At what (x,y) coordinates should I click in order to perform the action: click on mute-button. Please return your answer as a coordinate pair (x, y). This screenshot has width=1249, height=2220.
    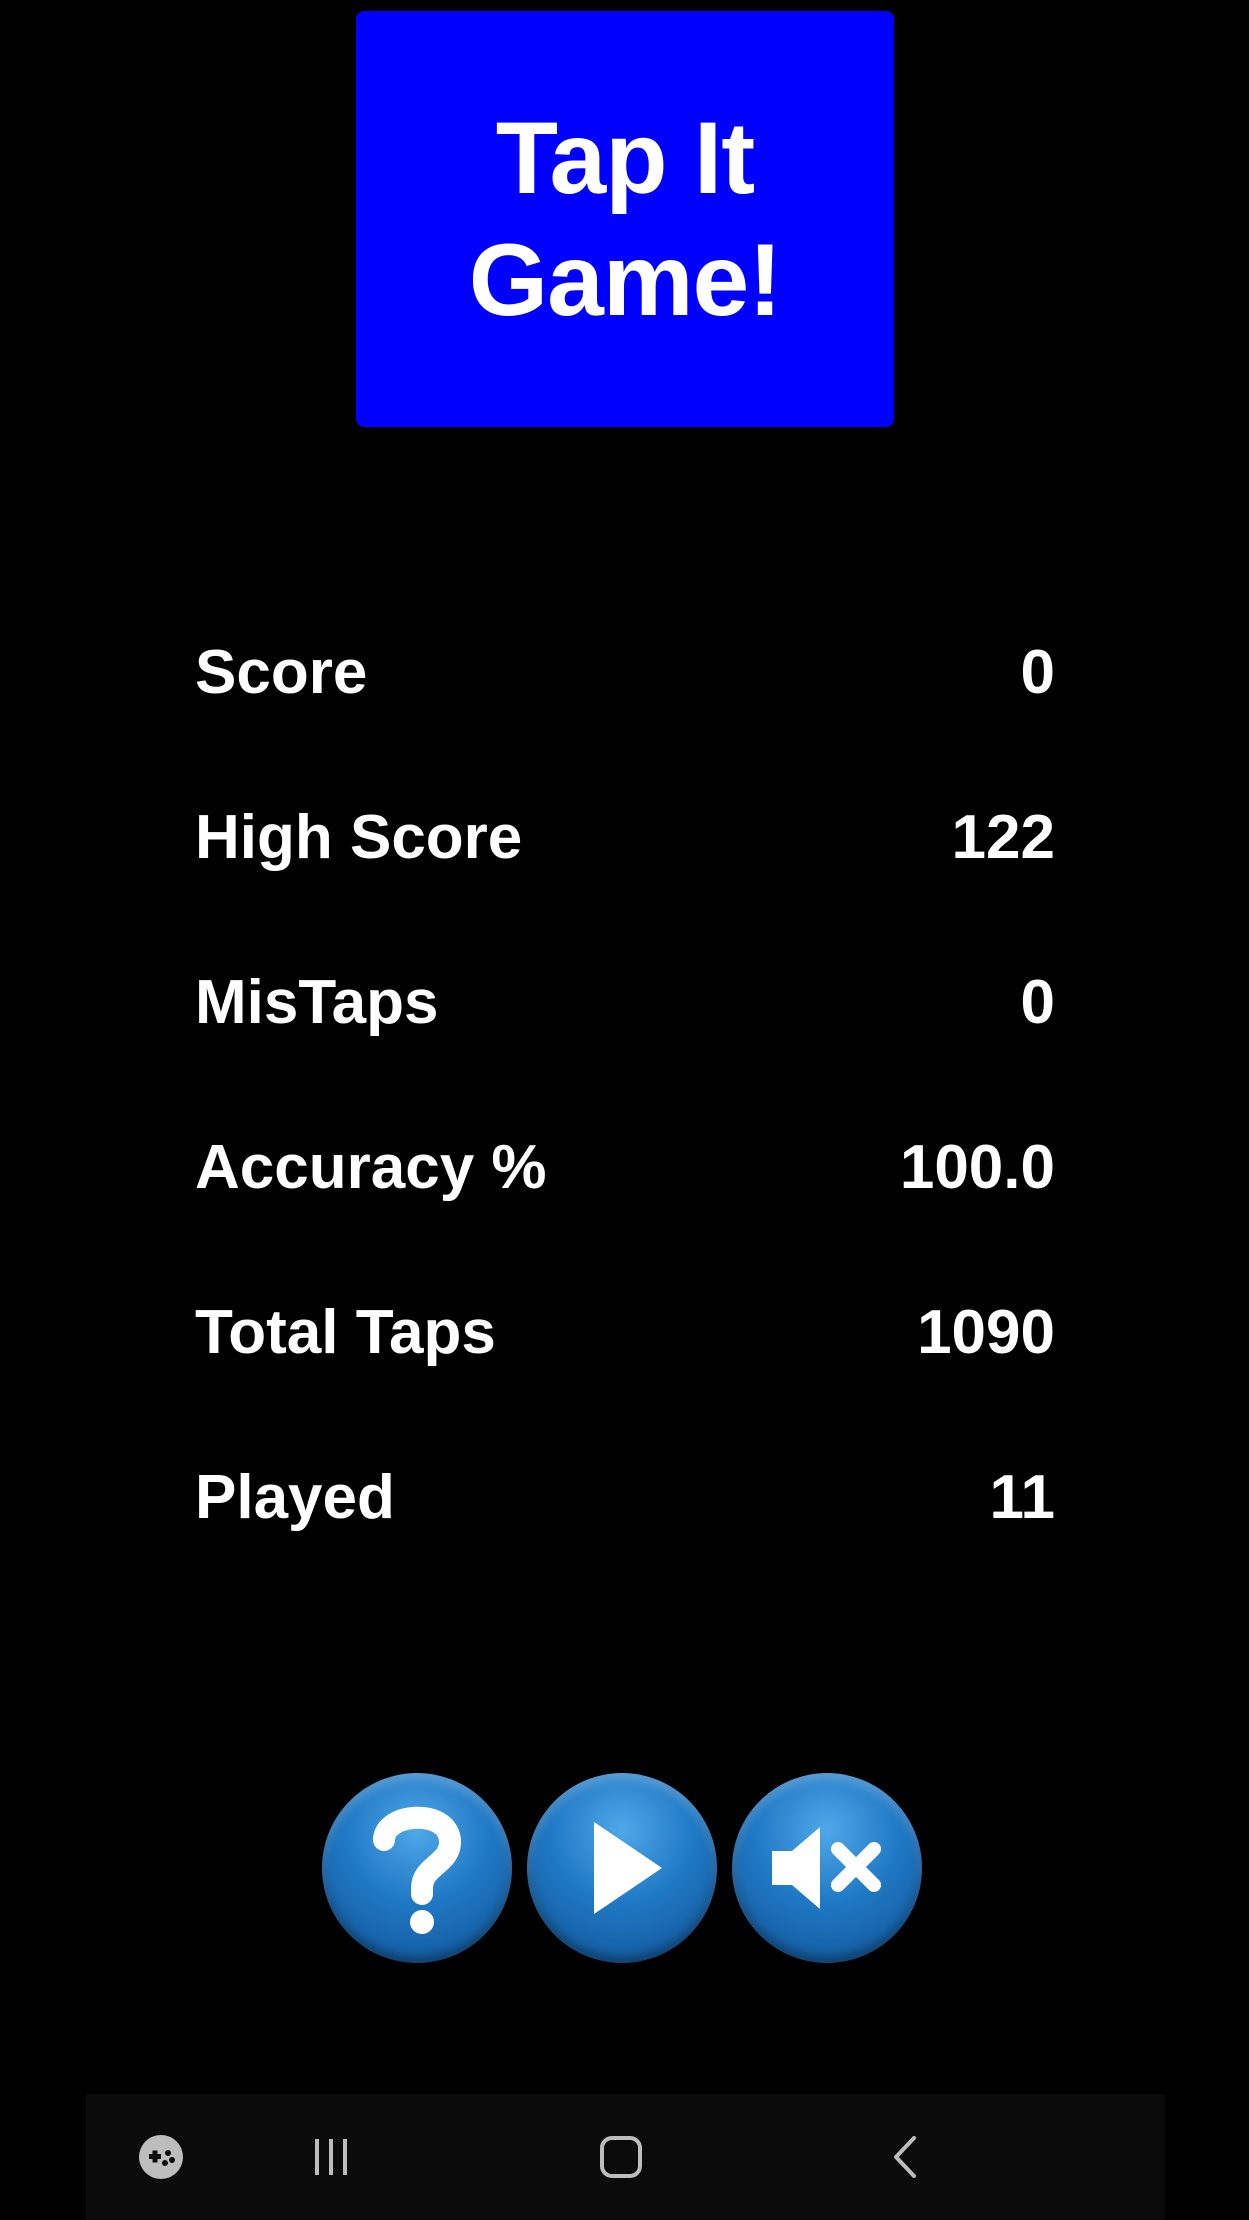
    Looking at the image, I should click on (827, 1868).